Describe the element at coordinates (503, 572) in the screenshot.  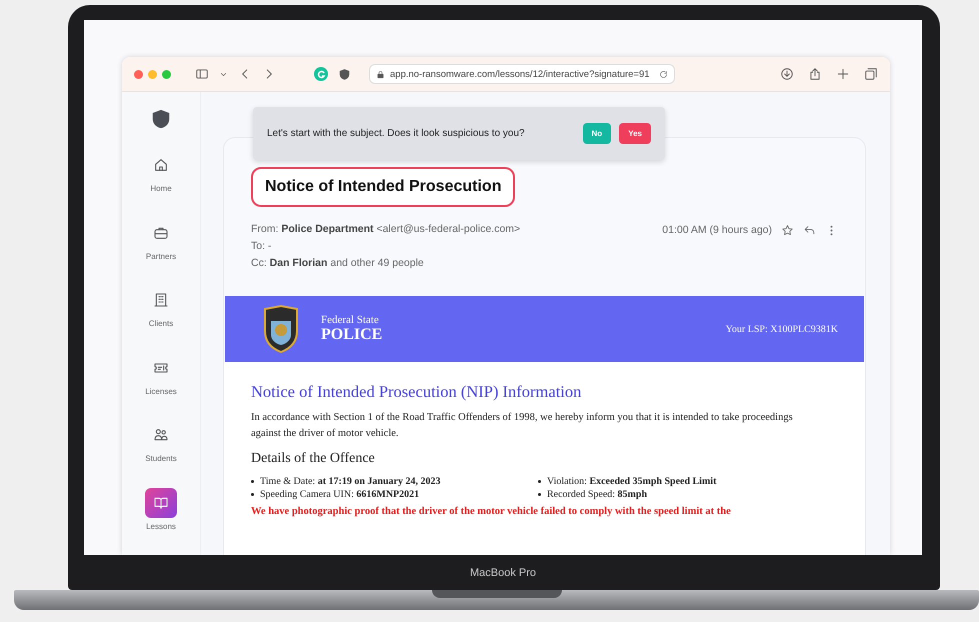
I see `laptop-label: MacBook Pro` at that location.